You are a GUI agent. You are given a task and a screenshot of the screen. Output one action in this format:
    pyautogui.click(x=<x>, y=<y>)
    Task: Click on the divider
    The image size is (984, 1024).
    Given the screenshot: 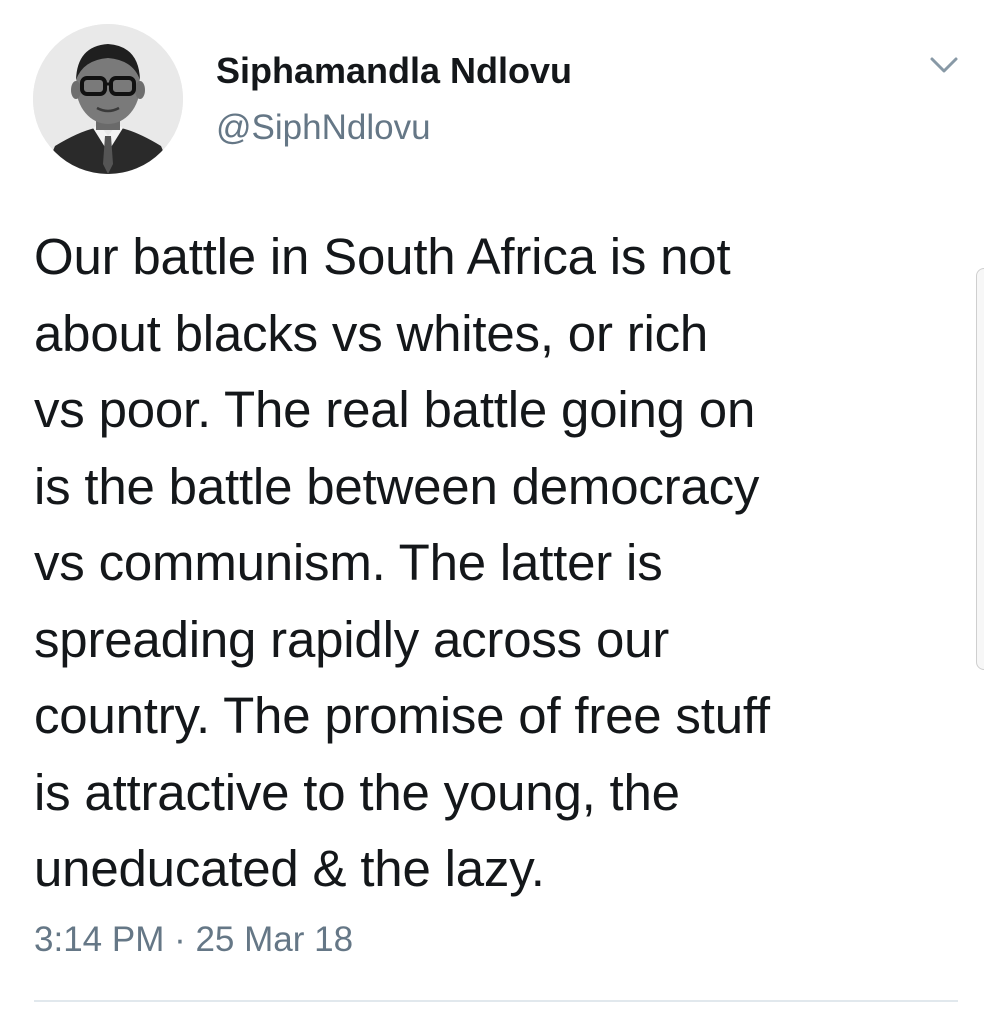 What is the action you would take?
    pyautogui.click(x=496, y=1001)
    